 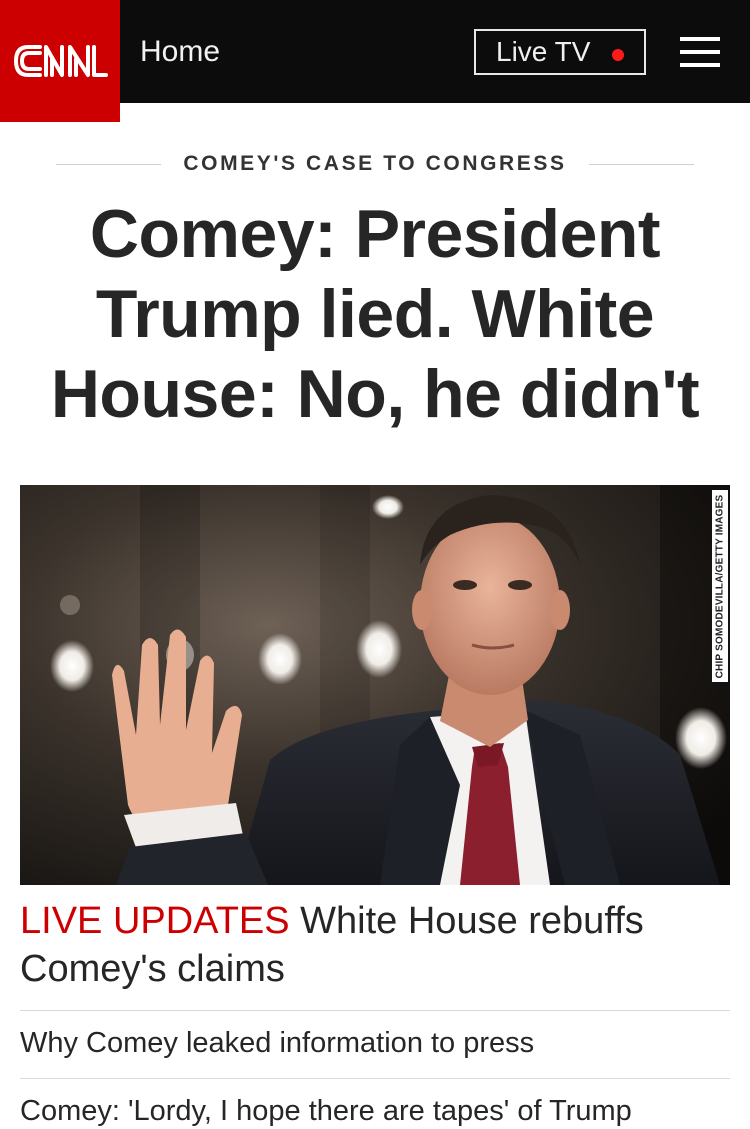 What do you see at coordinates (641, 164) in the screenshot?
I see `kicker-rule-right` at bounding box center [641, 164].